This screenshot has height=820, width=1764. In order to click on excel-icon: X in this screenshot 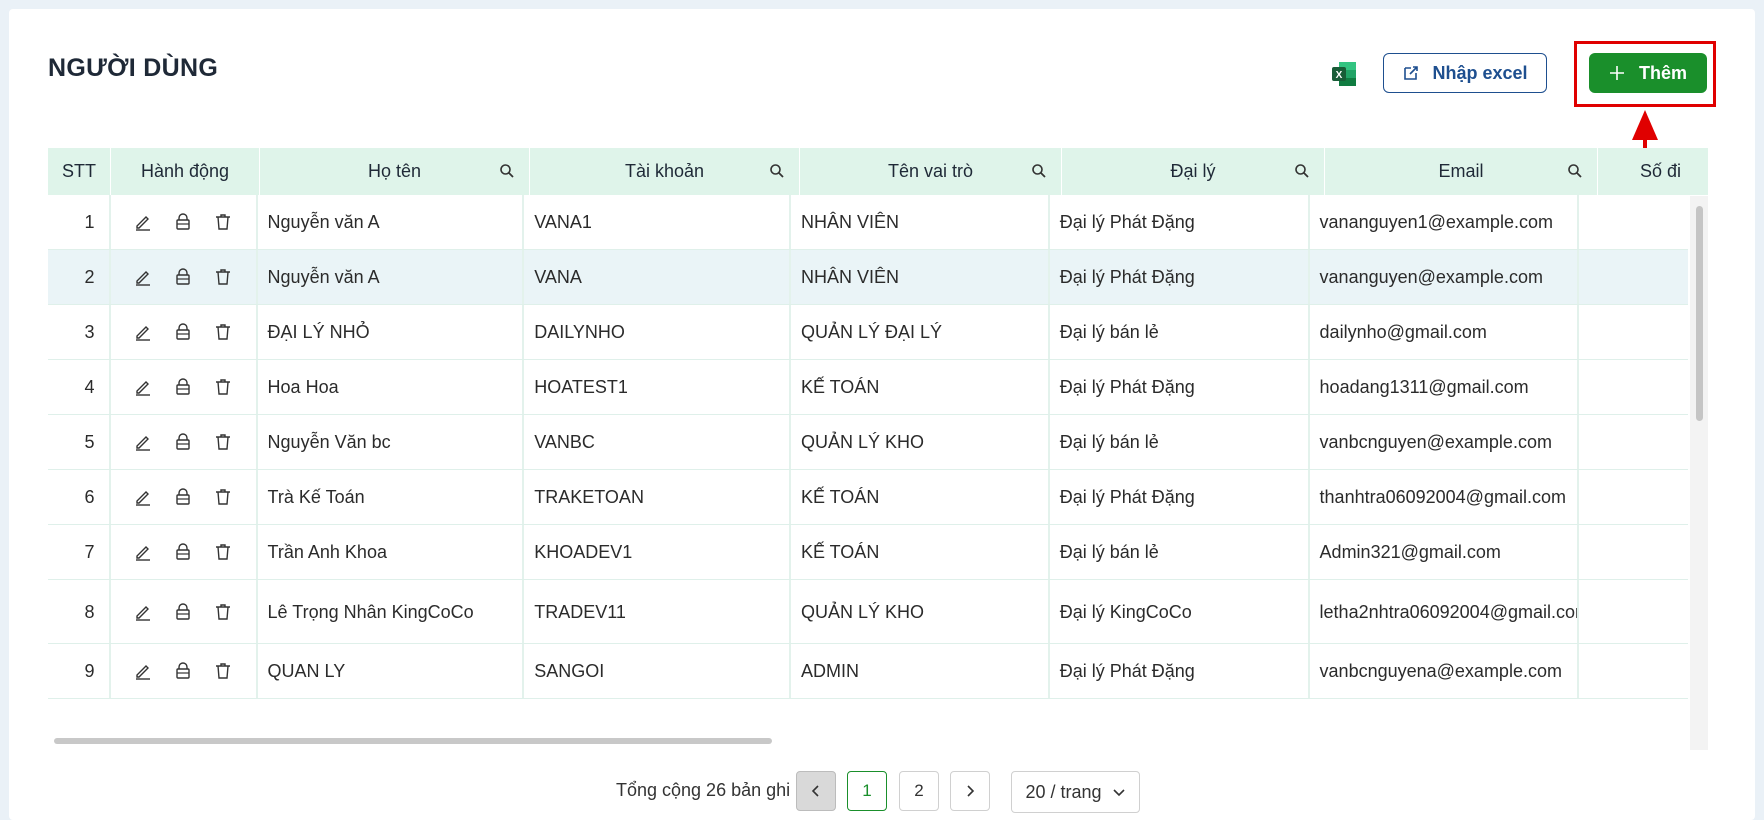, I will do `click(1344, 74)`.